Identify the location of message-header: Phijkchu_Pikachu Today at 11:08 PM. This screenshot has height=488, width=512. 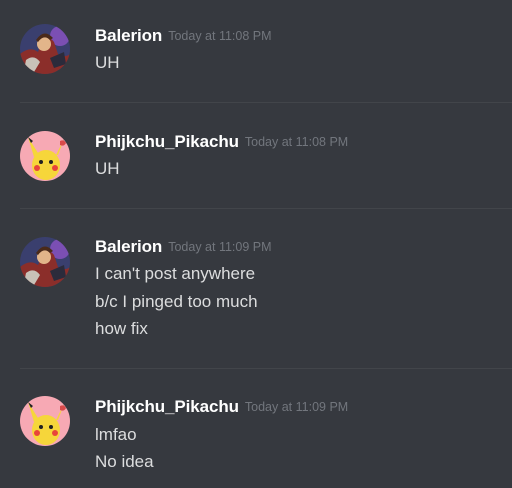
(221, 142).